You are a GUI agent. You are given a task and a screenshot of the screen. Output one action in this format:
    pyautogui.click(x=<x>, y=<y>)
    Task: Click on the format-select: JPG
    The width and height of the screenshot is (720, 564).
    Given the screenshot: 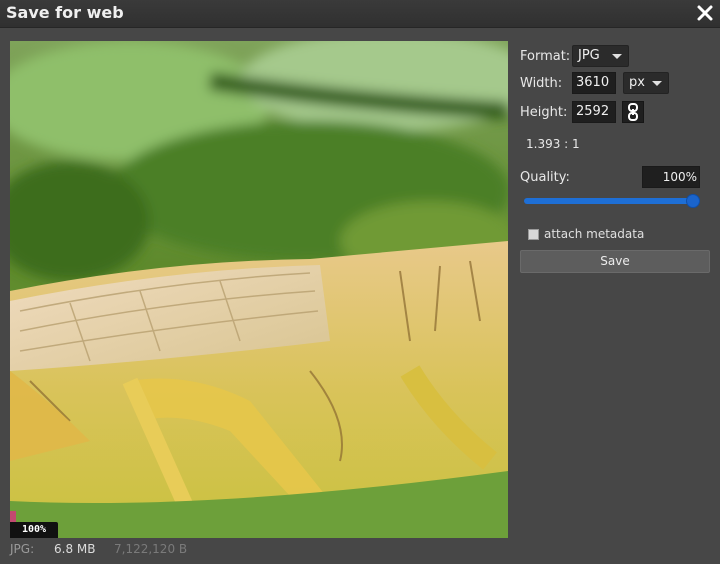 What is the action you would take?
    pyautogui.click(x=600, y=56)
    